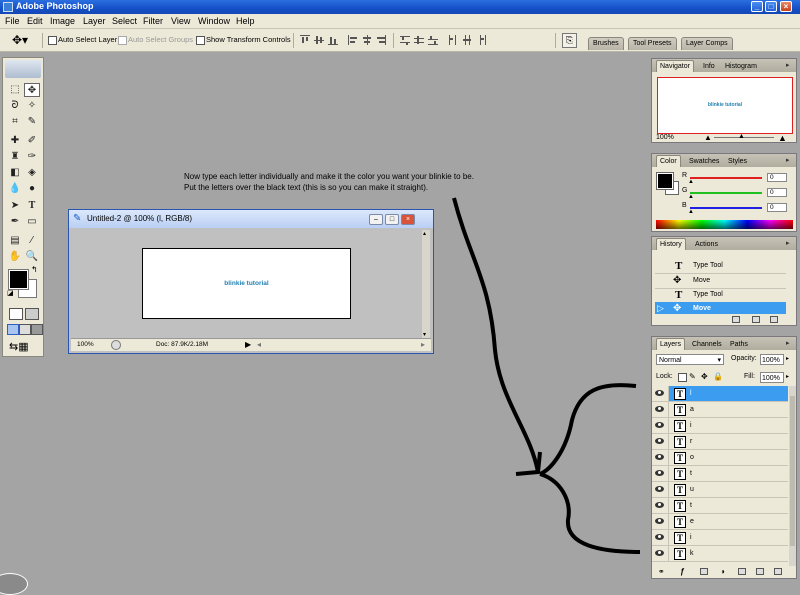 The height and width of the screenshot is (595, 800). I want to click on zoom-slider-thumb: ▲, so click(741, 136).